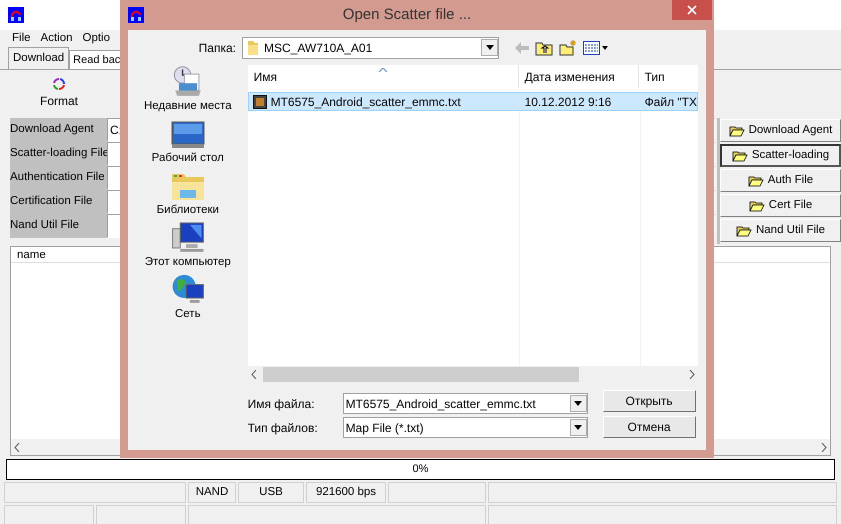 This screenshot has width=841, height=524. I want to click on column-header: Имя, so click(383, 76).